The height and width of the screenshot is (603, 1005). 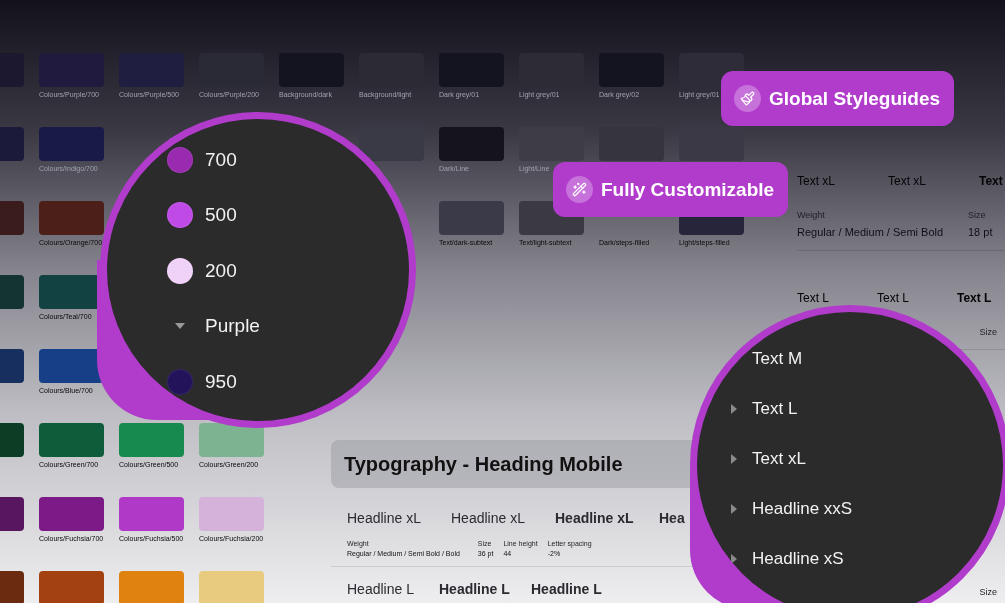 I want to click on layer-label: 200, so click(x=221, y=270).